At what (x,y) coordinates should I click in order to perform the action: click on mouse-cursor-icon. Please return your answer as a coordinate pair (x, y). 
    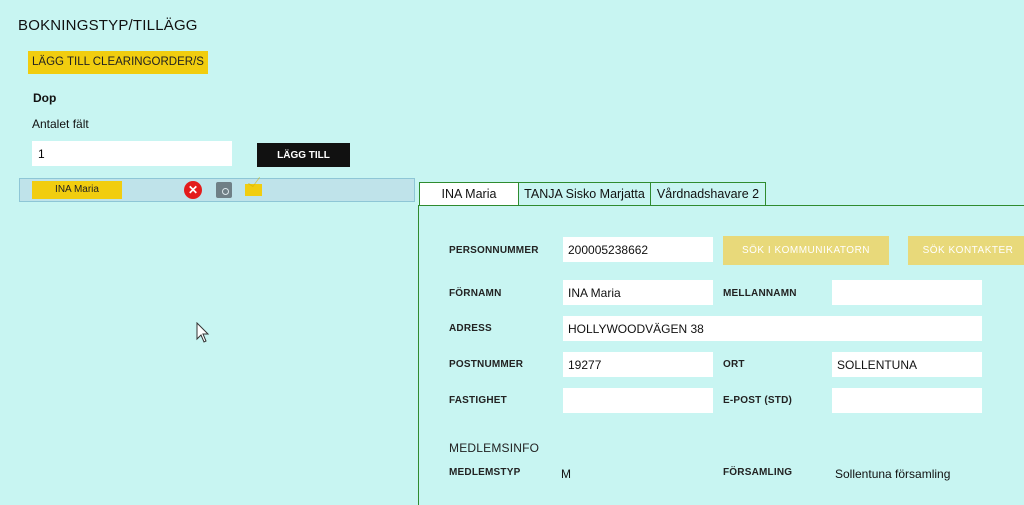
    Looking at the image, I should click on (203, 332).